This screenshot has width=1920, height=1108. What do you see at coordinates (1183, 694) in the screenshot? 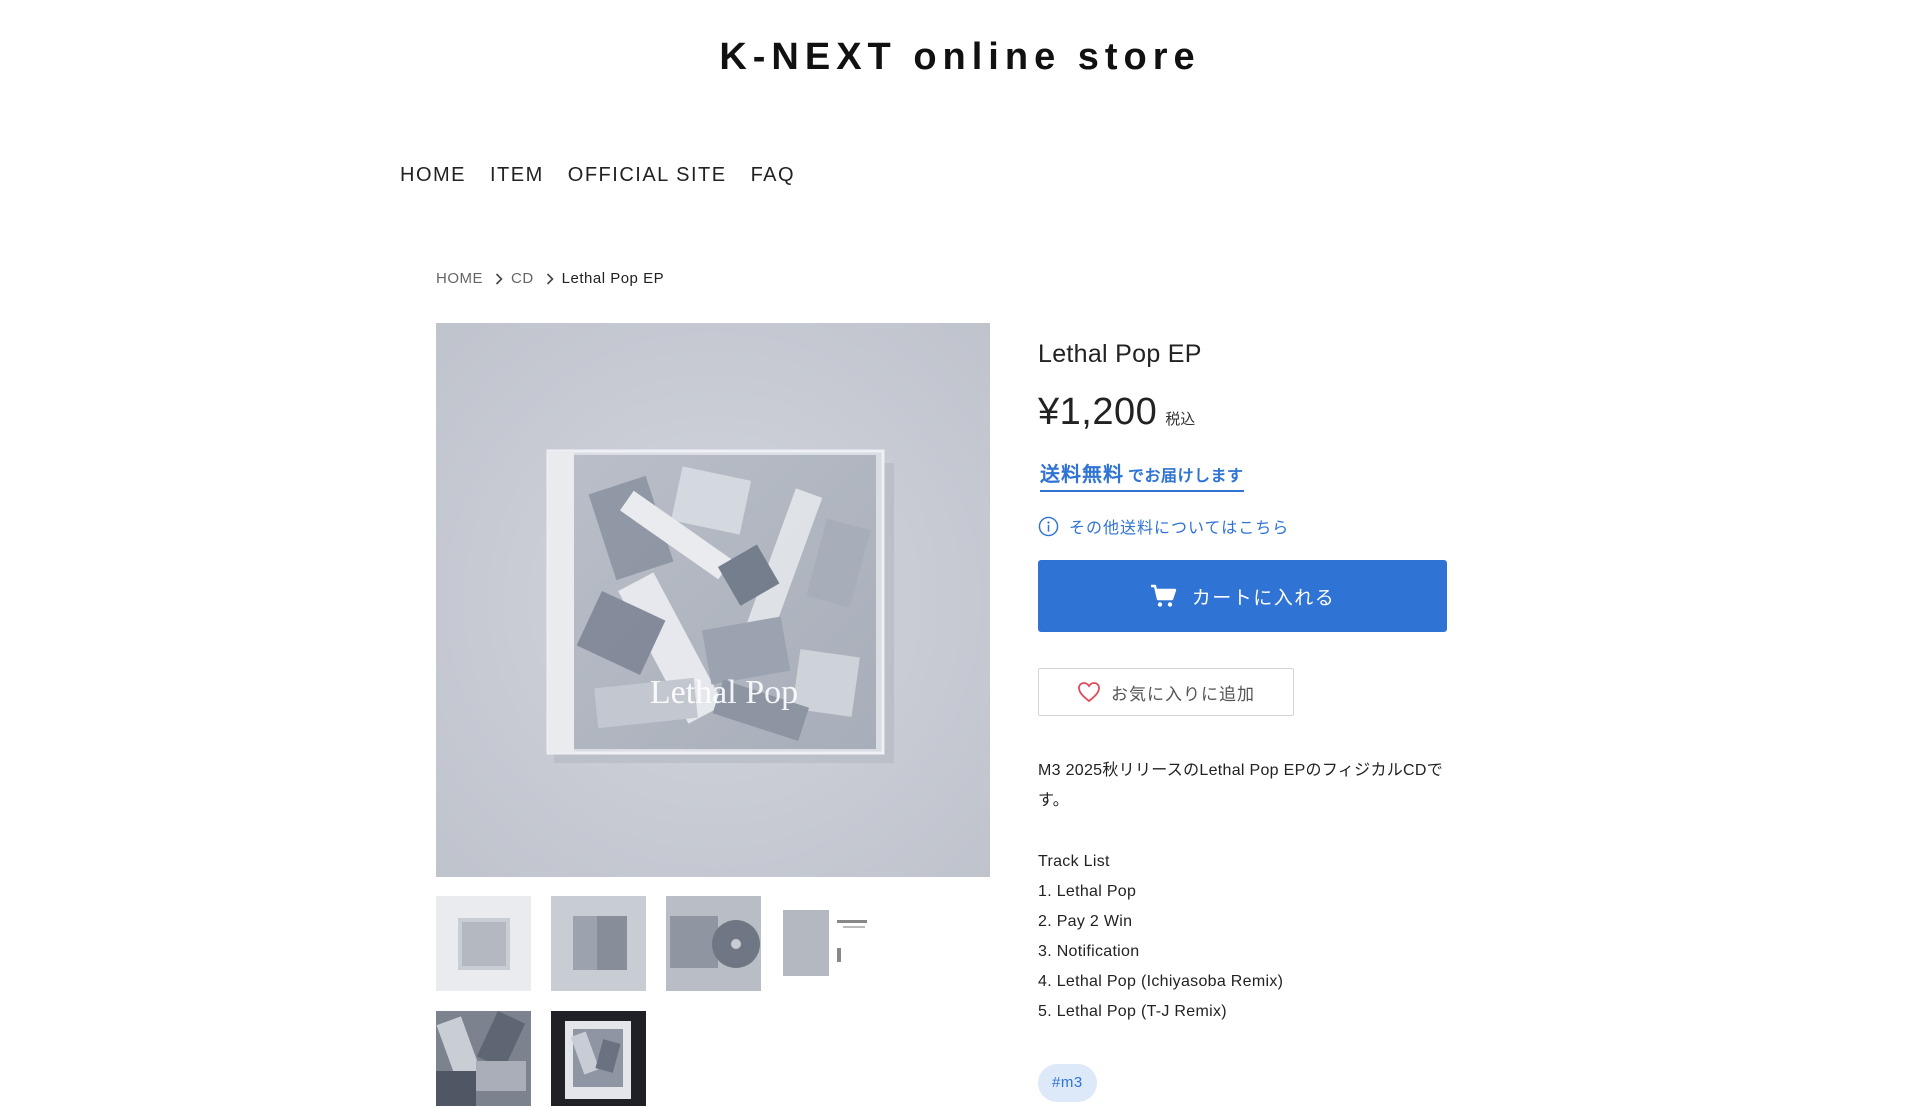
I see `add-to-favorites-label: お気に入りに追加` at bounding box center [1183, 694].